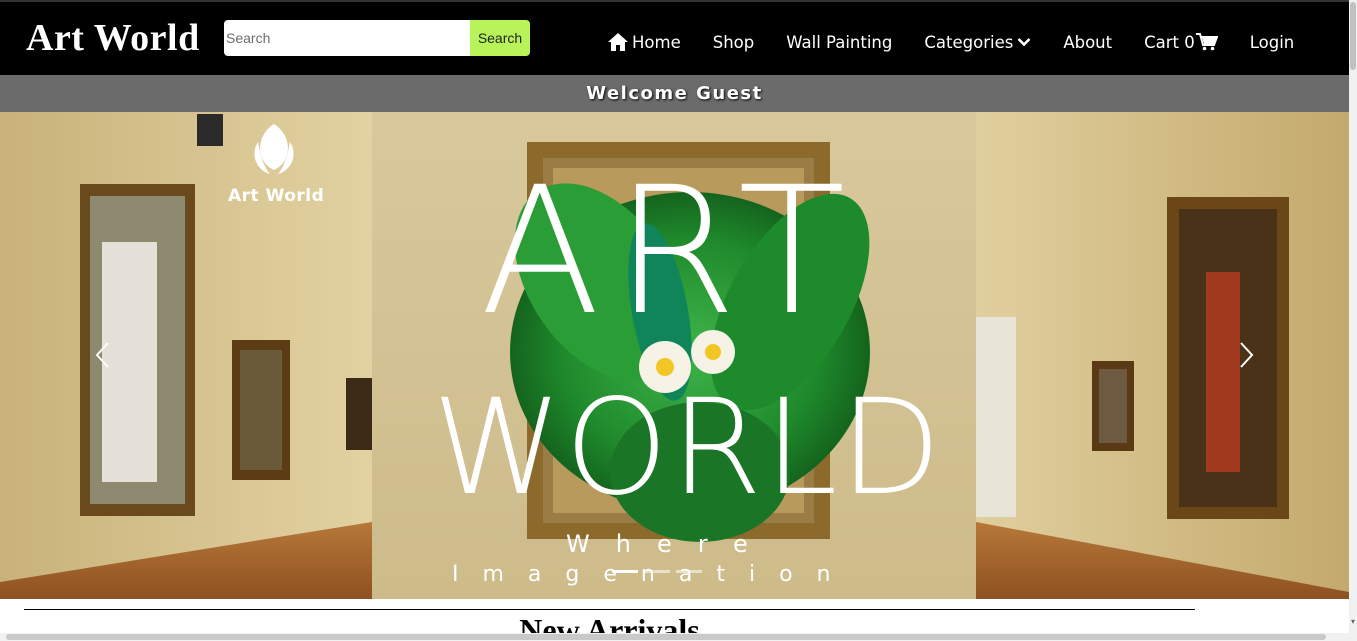 The width and height of the screenshot is (1357, 641). I want to click on nav-about-label: About, so click(1088, 42).